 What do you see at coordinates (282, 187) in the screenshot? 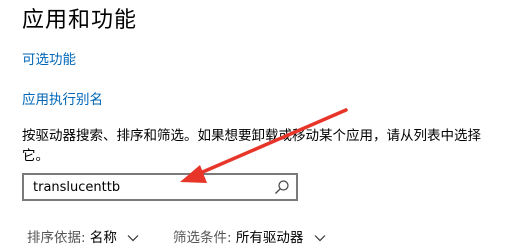
I see `search-icon` at bounding box center [282, 187].